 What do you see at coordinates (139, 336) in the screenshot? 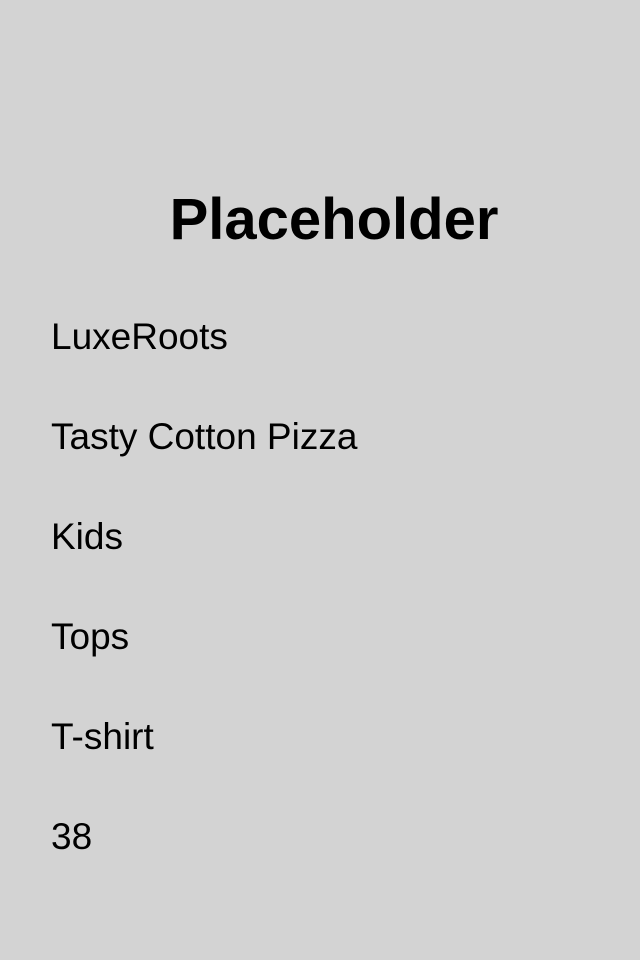
I see `brand-text: LuxeRoots` at bounding box center [139, 336].